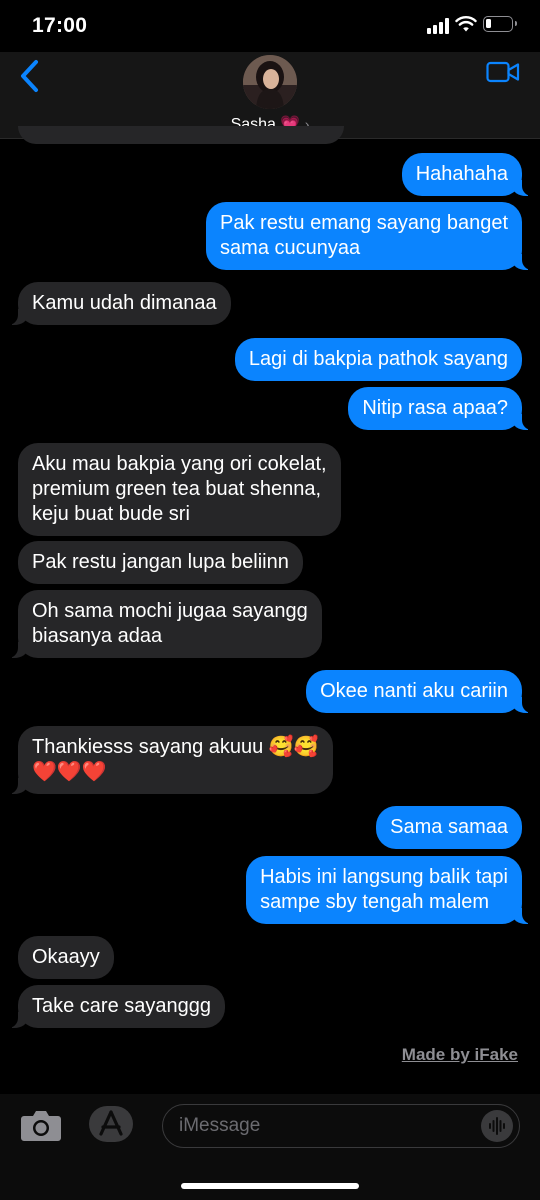 This screenshot has width=540, height=1200. What do you see at coordinates (270, 26) in the screenshot?
I see `status-bar: 17:00` at bounding box center [270, 26].